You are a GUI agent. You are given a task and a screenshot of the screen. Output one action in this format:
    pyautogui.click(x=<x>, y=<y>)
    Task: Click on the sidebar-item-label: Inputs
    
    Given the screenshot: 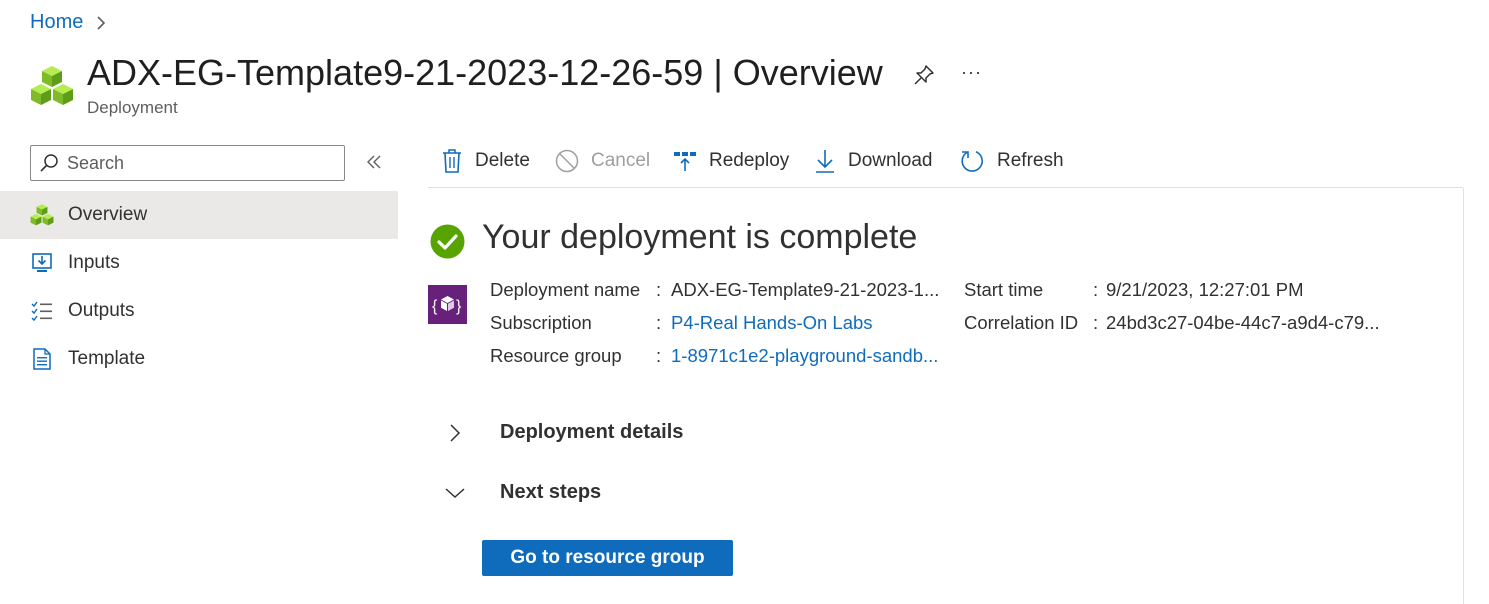 What is the action you would take?
    pyautogui.click(x=94, y=262)
    